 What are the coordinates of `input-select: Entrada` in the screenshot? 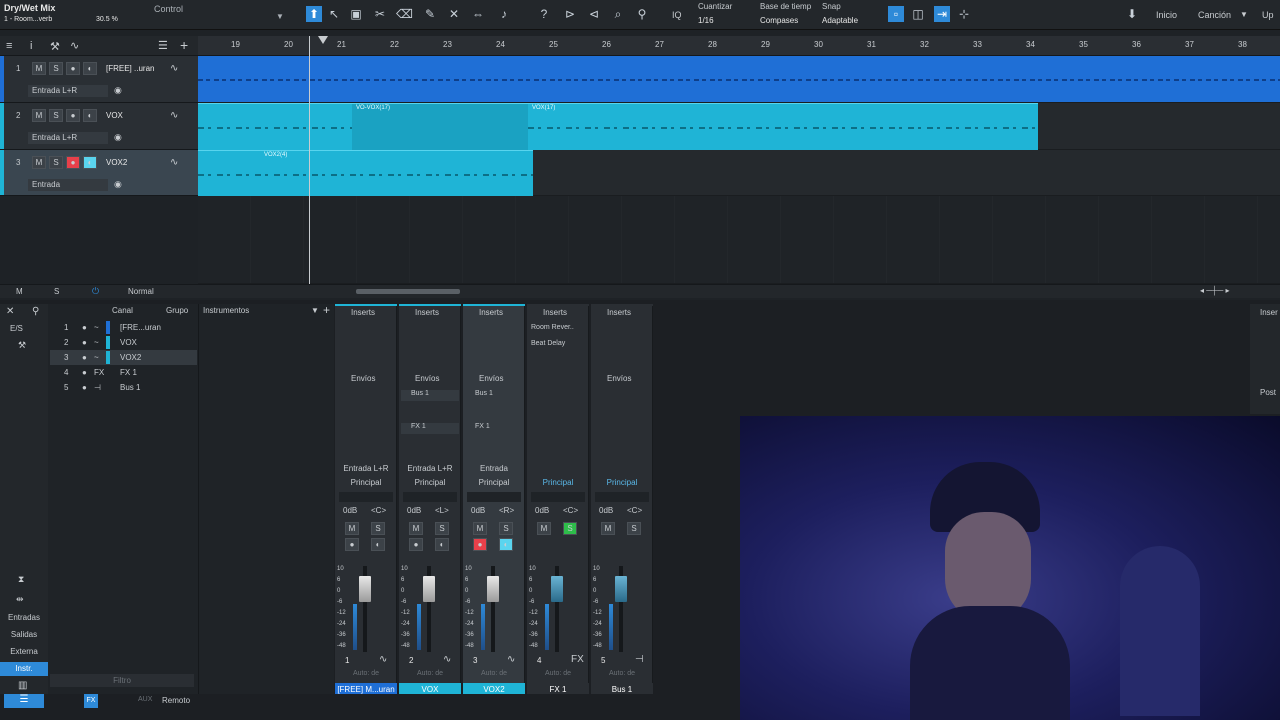 It's located at (68, 185).